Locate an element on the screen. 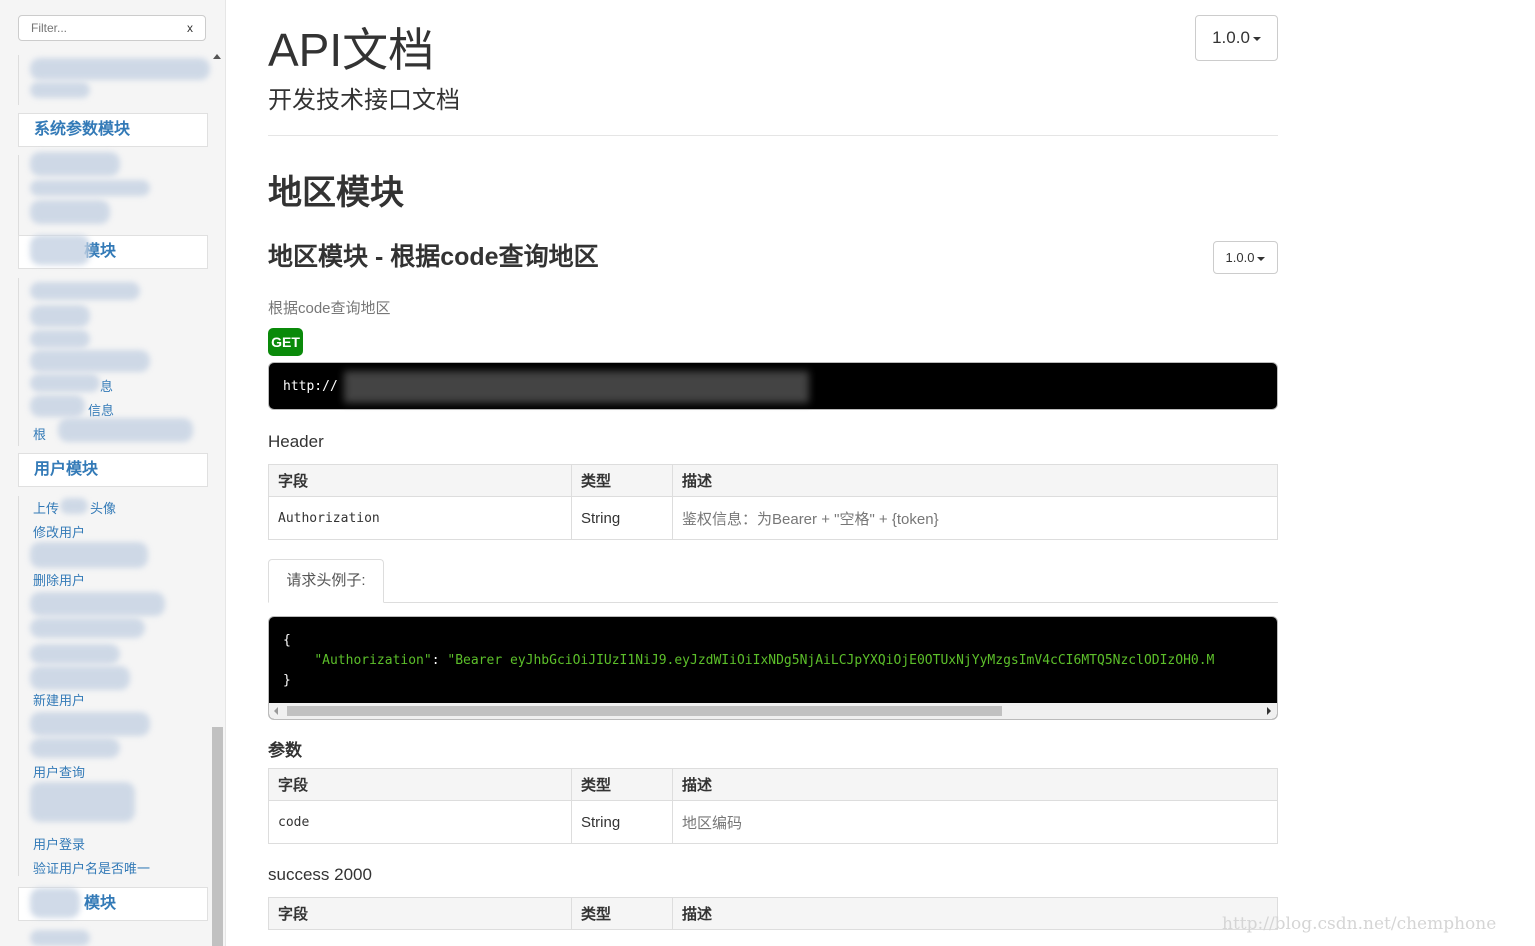  sidebar-item-user-query: 用户查询 is located at coordinates (59, 771).